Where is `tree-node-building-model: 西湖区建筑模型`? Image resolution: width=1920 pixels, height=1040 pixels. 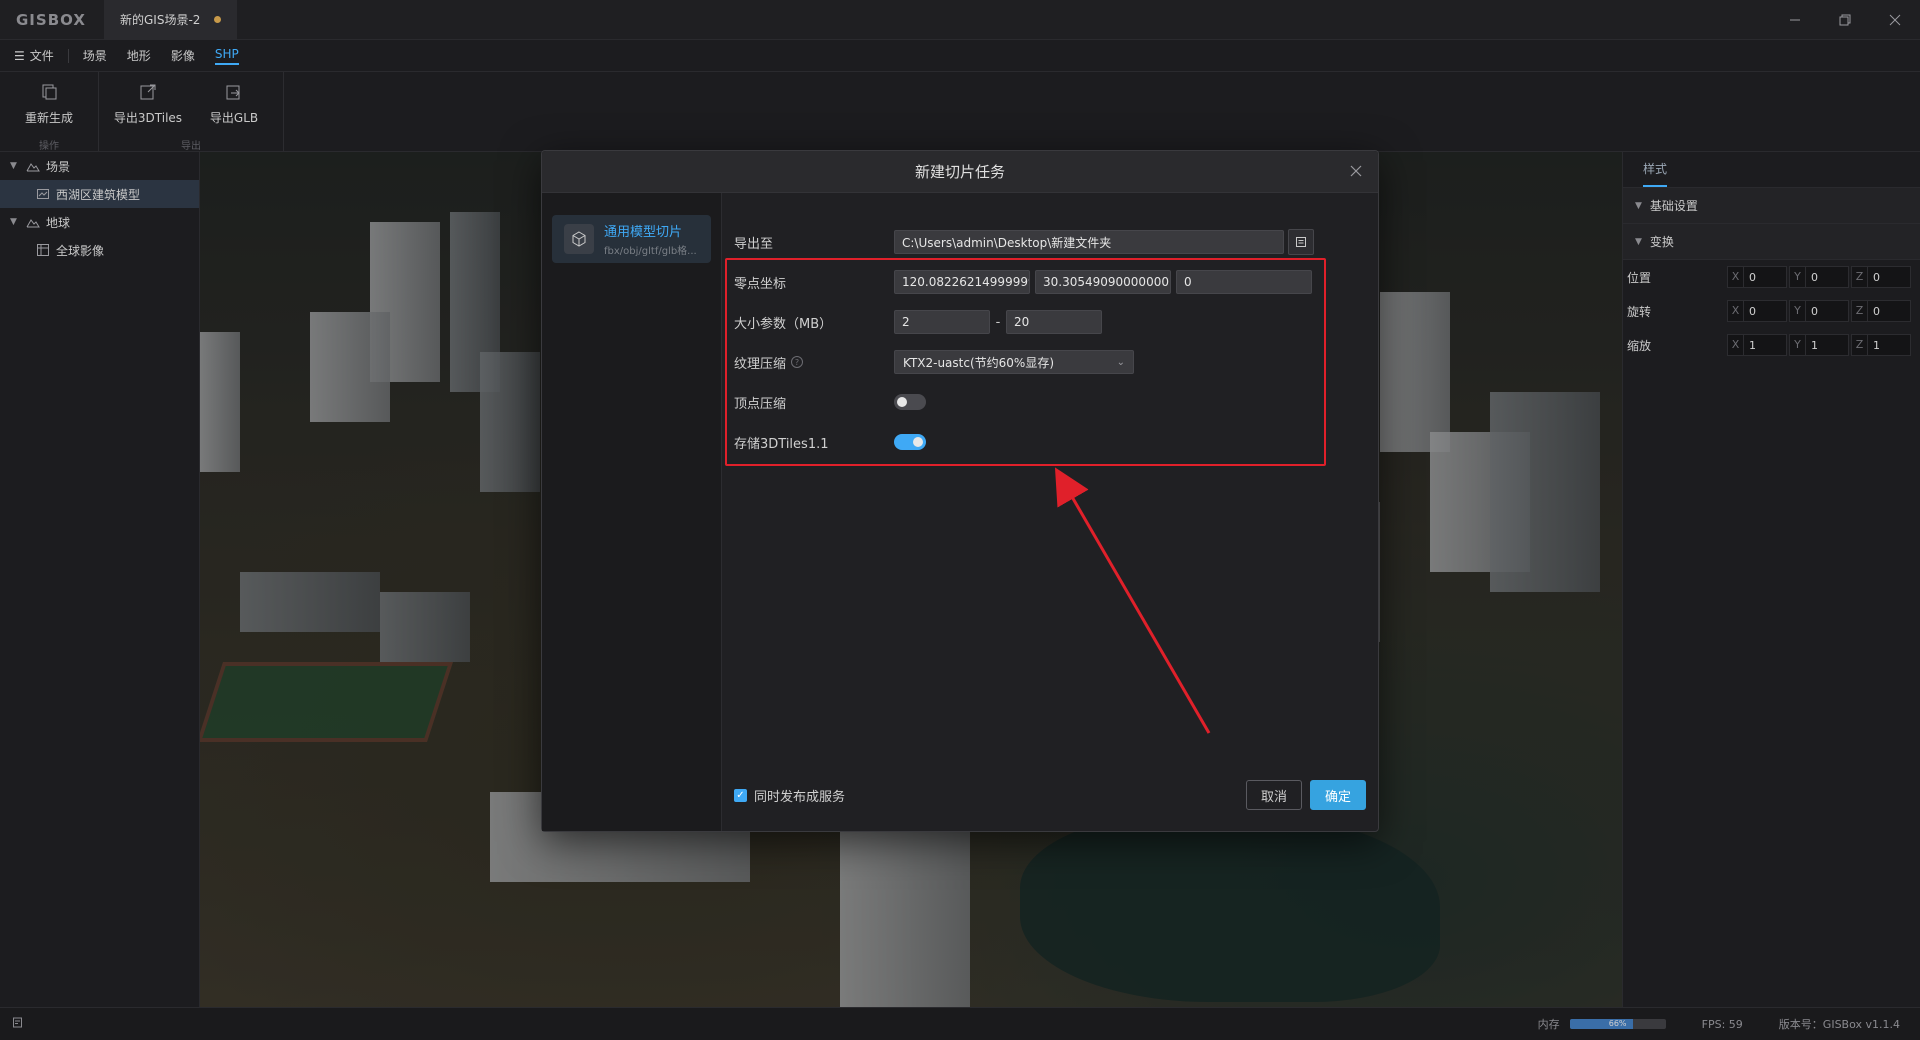 tree-node-building-model: 西湖区建筑模型 is located at coordinates (99, 194).